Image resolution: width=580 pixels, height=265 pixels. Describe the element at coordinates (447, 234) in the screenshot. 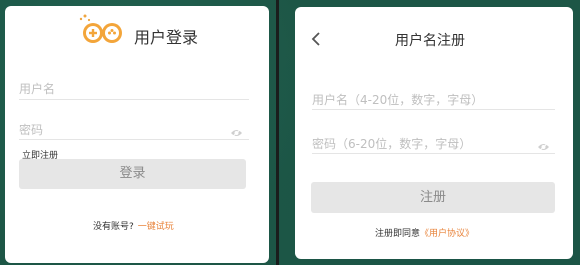

I see `user-agreement-link: 《用户协议》` at that location.